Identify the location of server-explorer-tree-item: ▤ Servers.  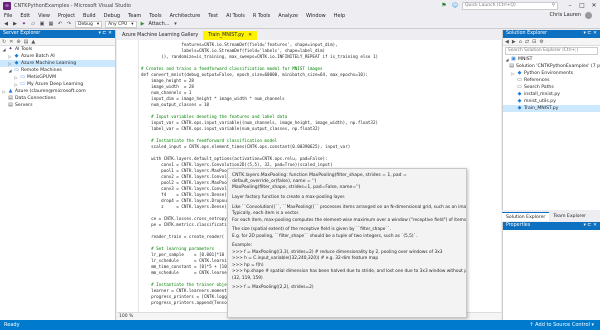
(57, 105).